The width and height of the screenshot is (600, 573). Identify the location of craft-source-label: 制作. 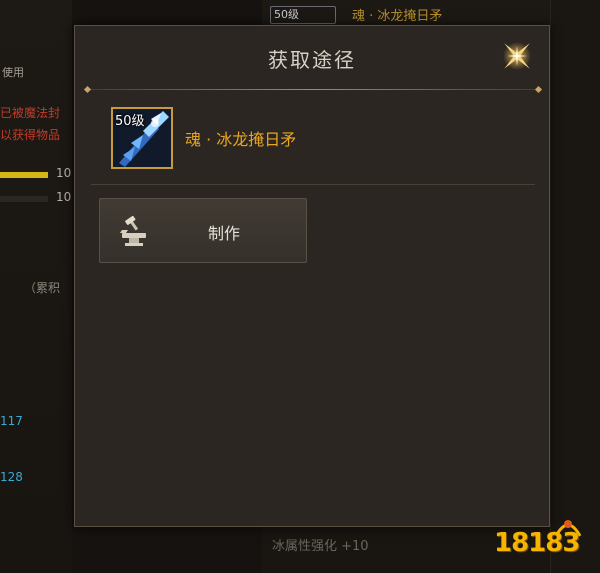
(223, 233).